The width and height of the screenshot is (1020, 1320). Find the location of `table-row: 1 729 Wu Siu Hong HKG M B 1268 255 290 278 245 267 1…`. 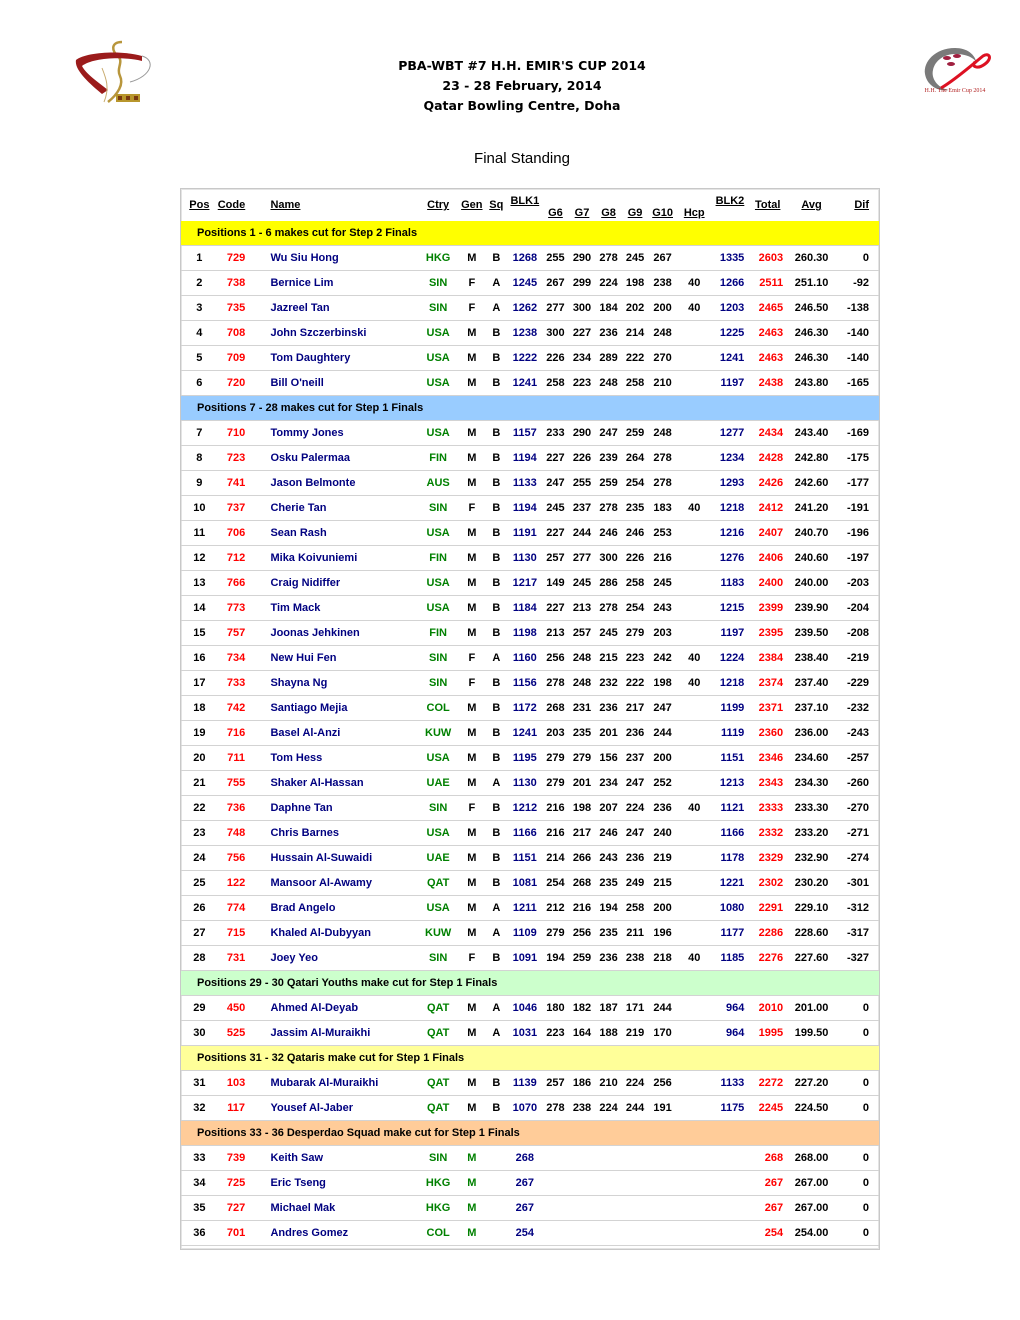

table-row: 1 729 Wu Siu Hong HKG M B 1268 255 290 278 245 267 1… is located at coordinates (530, 258).